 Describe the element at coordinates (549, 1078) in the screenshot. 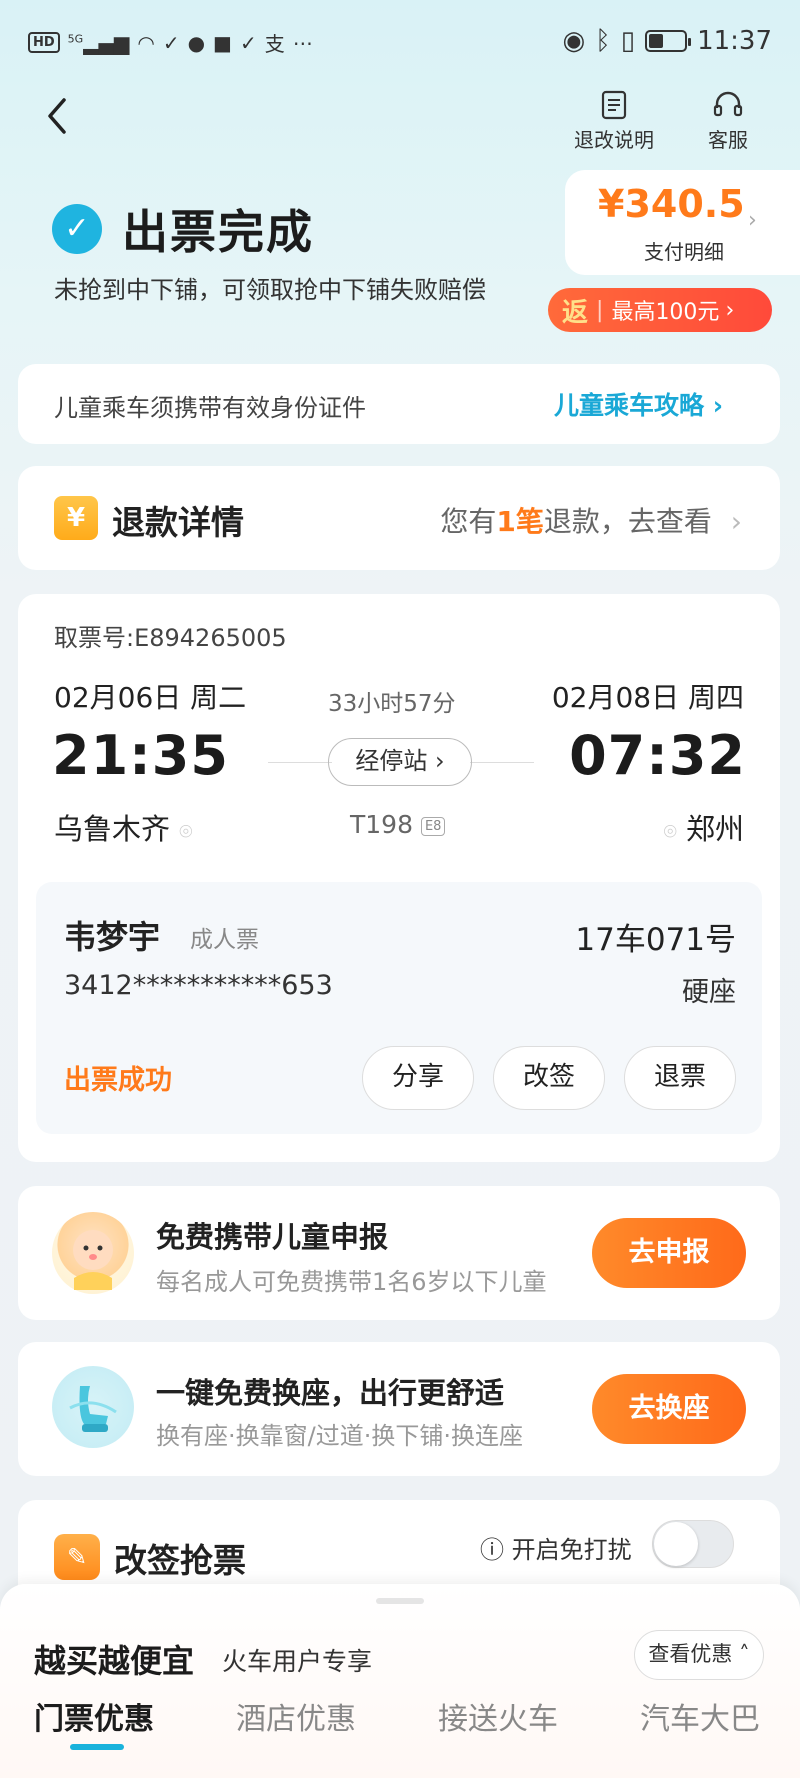

I see `reschedule-button: 改签` at that location.